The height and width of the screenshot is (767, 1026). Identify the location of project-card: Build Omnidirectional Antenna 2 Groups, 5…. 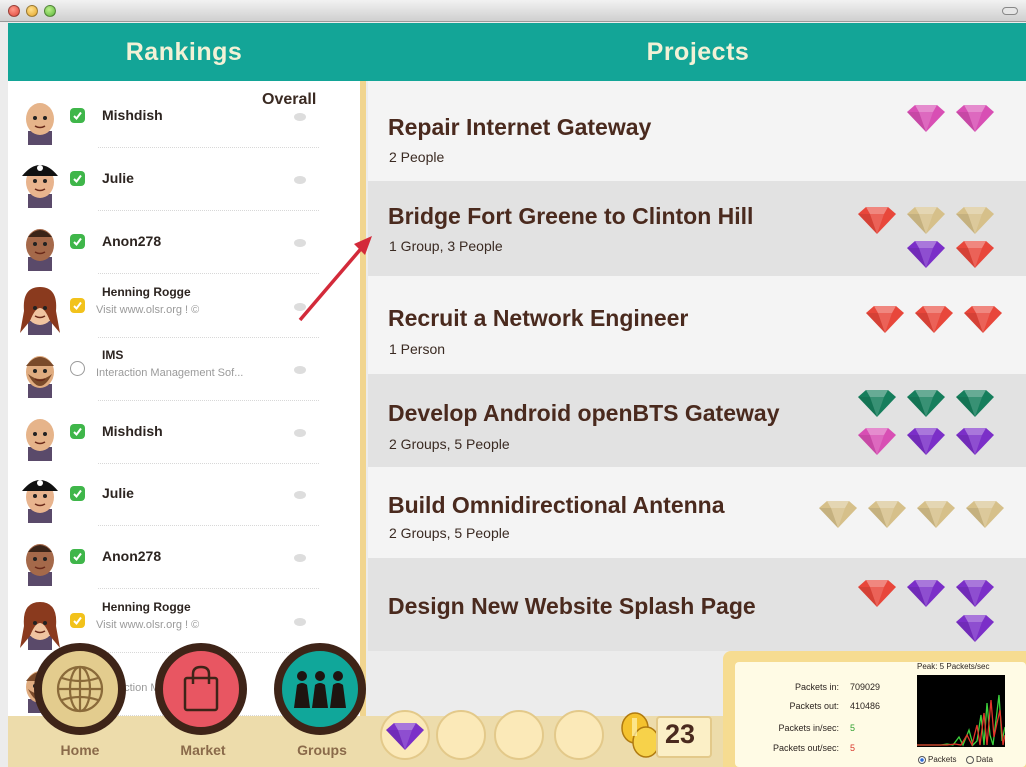
(697, 512).